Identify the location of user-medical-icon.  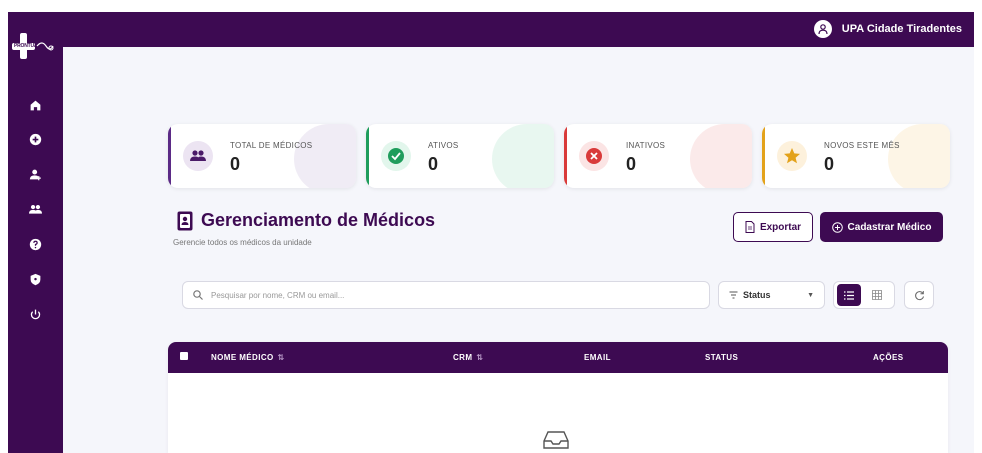
(35, 174).